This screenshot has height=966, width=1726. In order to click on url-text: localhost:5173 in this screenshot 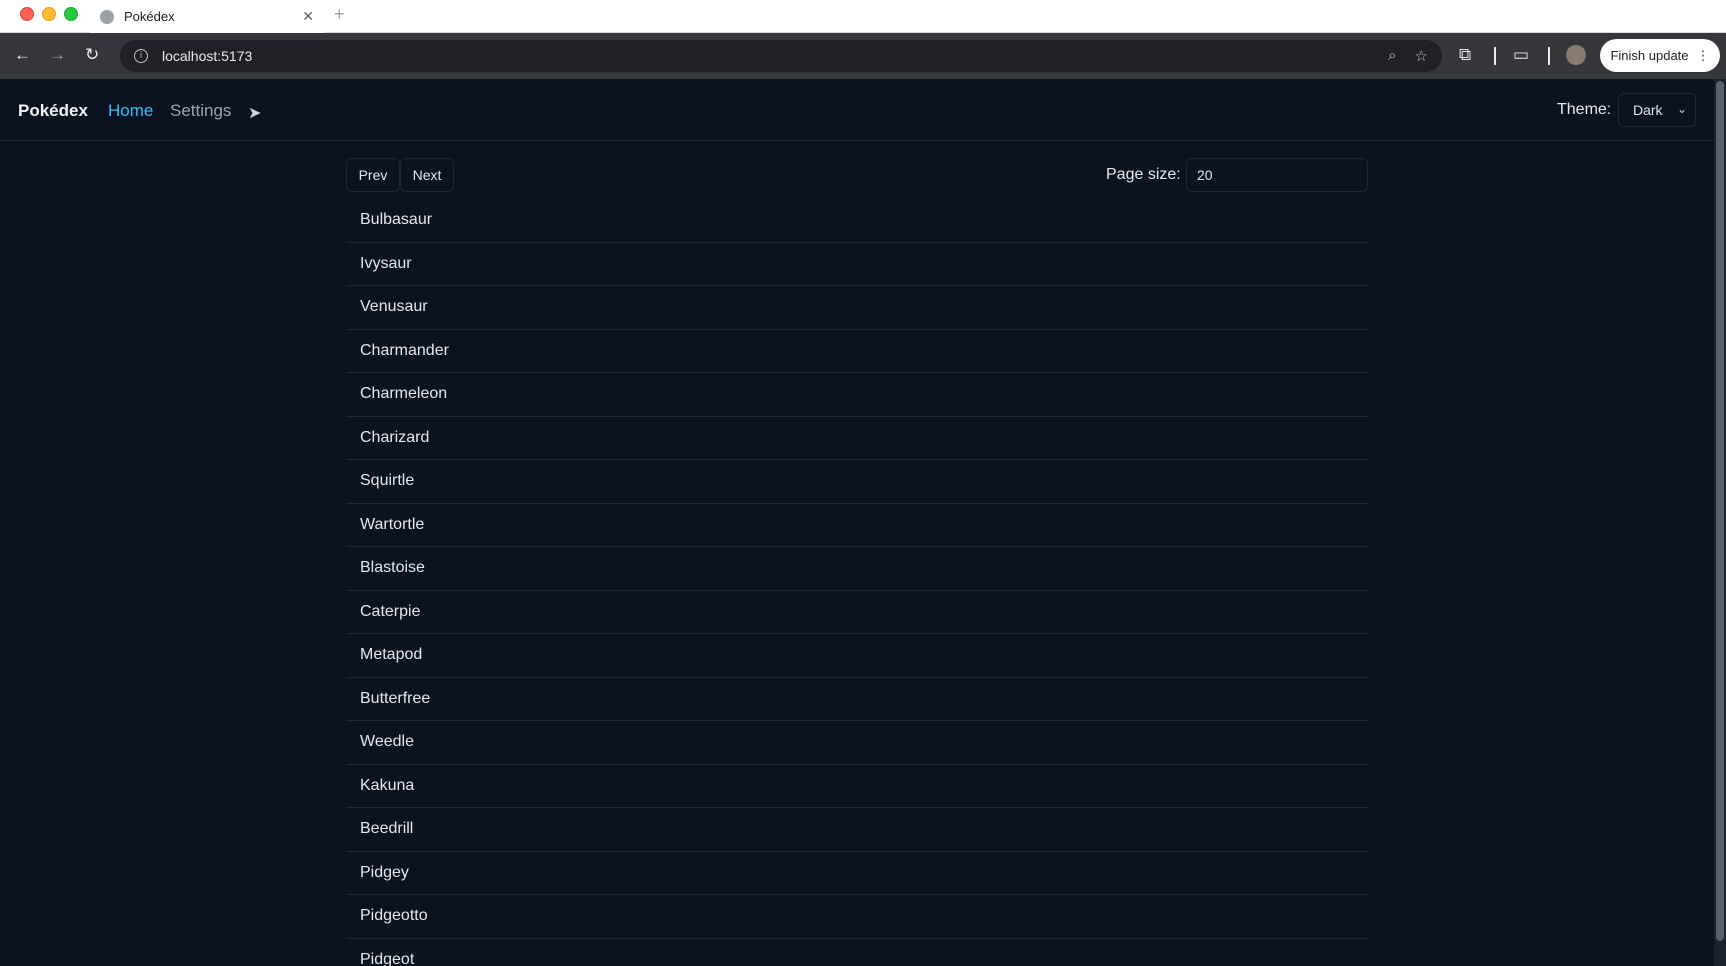, I will do `click(207, 56)`.